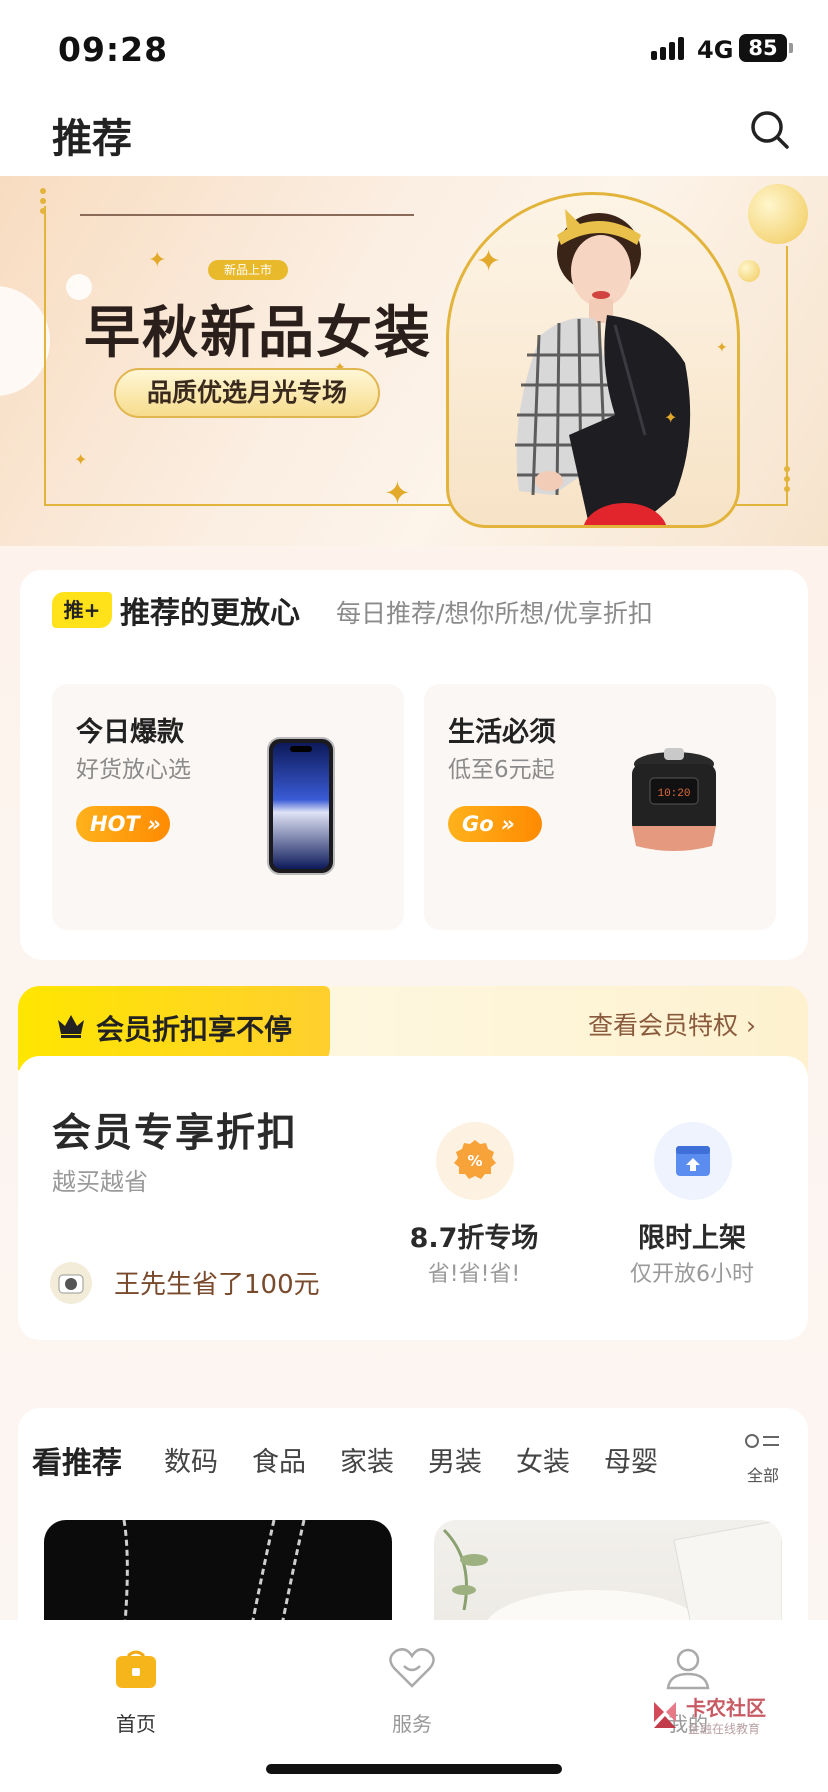  What do you see at coordinates (414, 136) in the screenshot?
I see `header: 推荐` at bounding box center [414, 136].